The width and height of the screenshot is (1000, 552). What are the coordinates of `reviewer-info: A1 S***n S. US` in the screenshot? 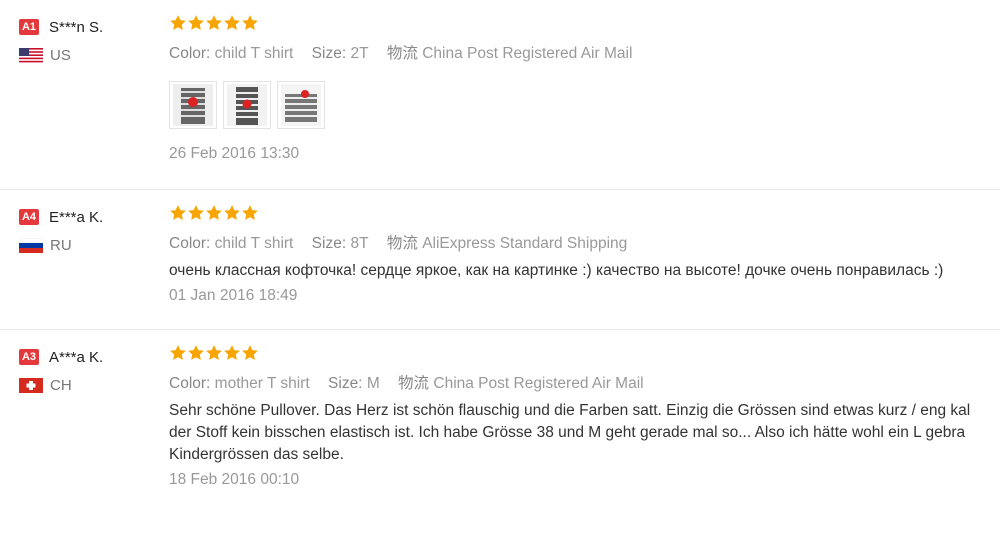 It's located at (91, 40).